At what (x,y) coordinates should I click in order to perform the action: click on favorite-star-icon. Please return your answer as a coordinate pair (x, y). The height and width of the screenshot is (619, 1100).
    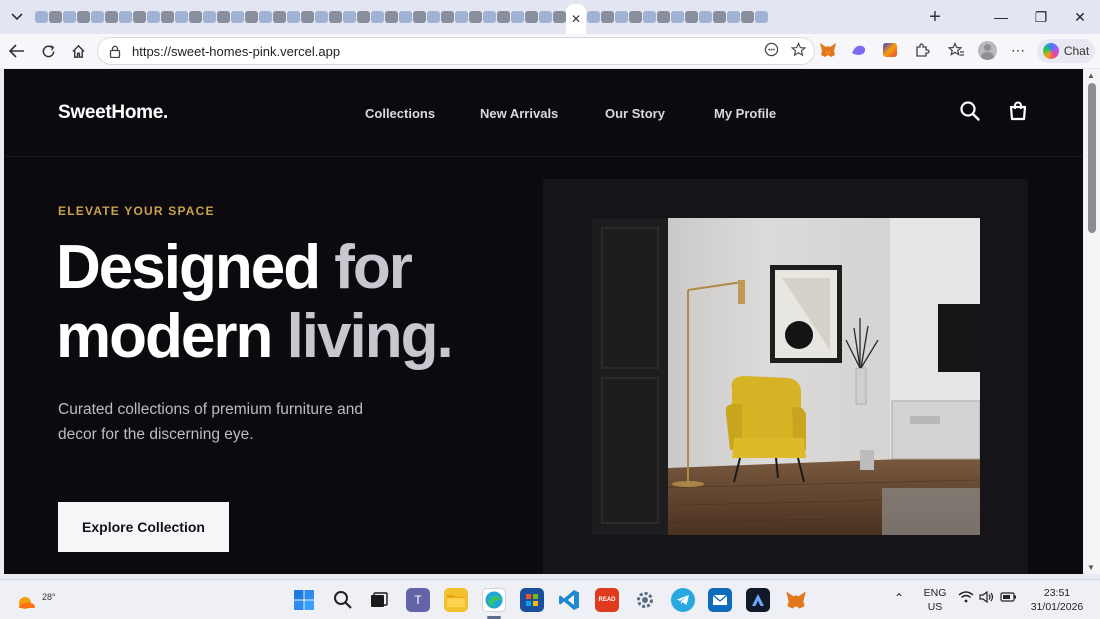
    Looking at the image, I should click on (798, 51).